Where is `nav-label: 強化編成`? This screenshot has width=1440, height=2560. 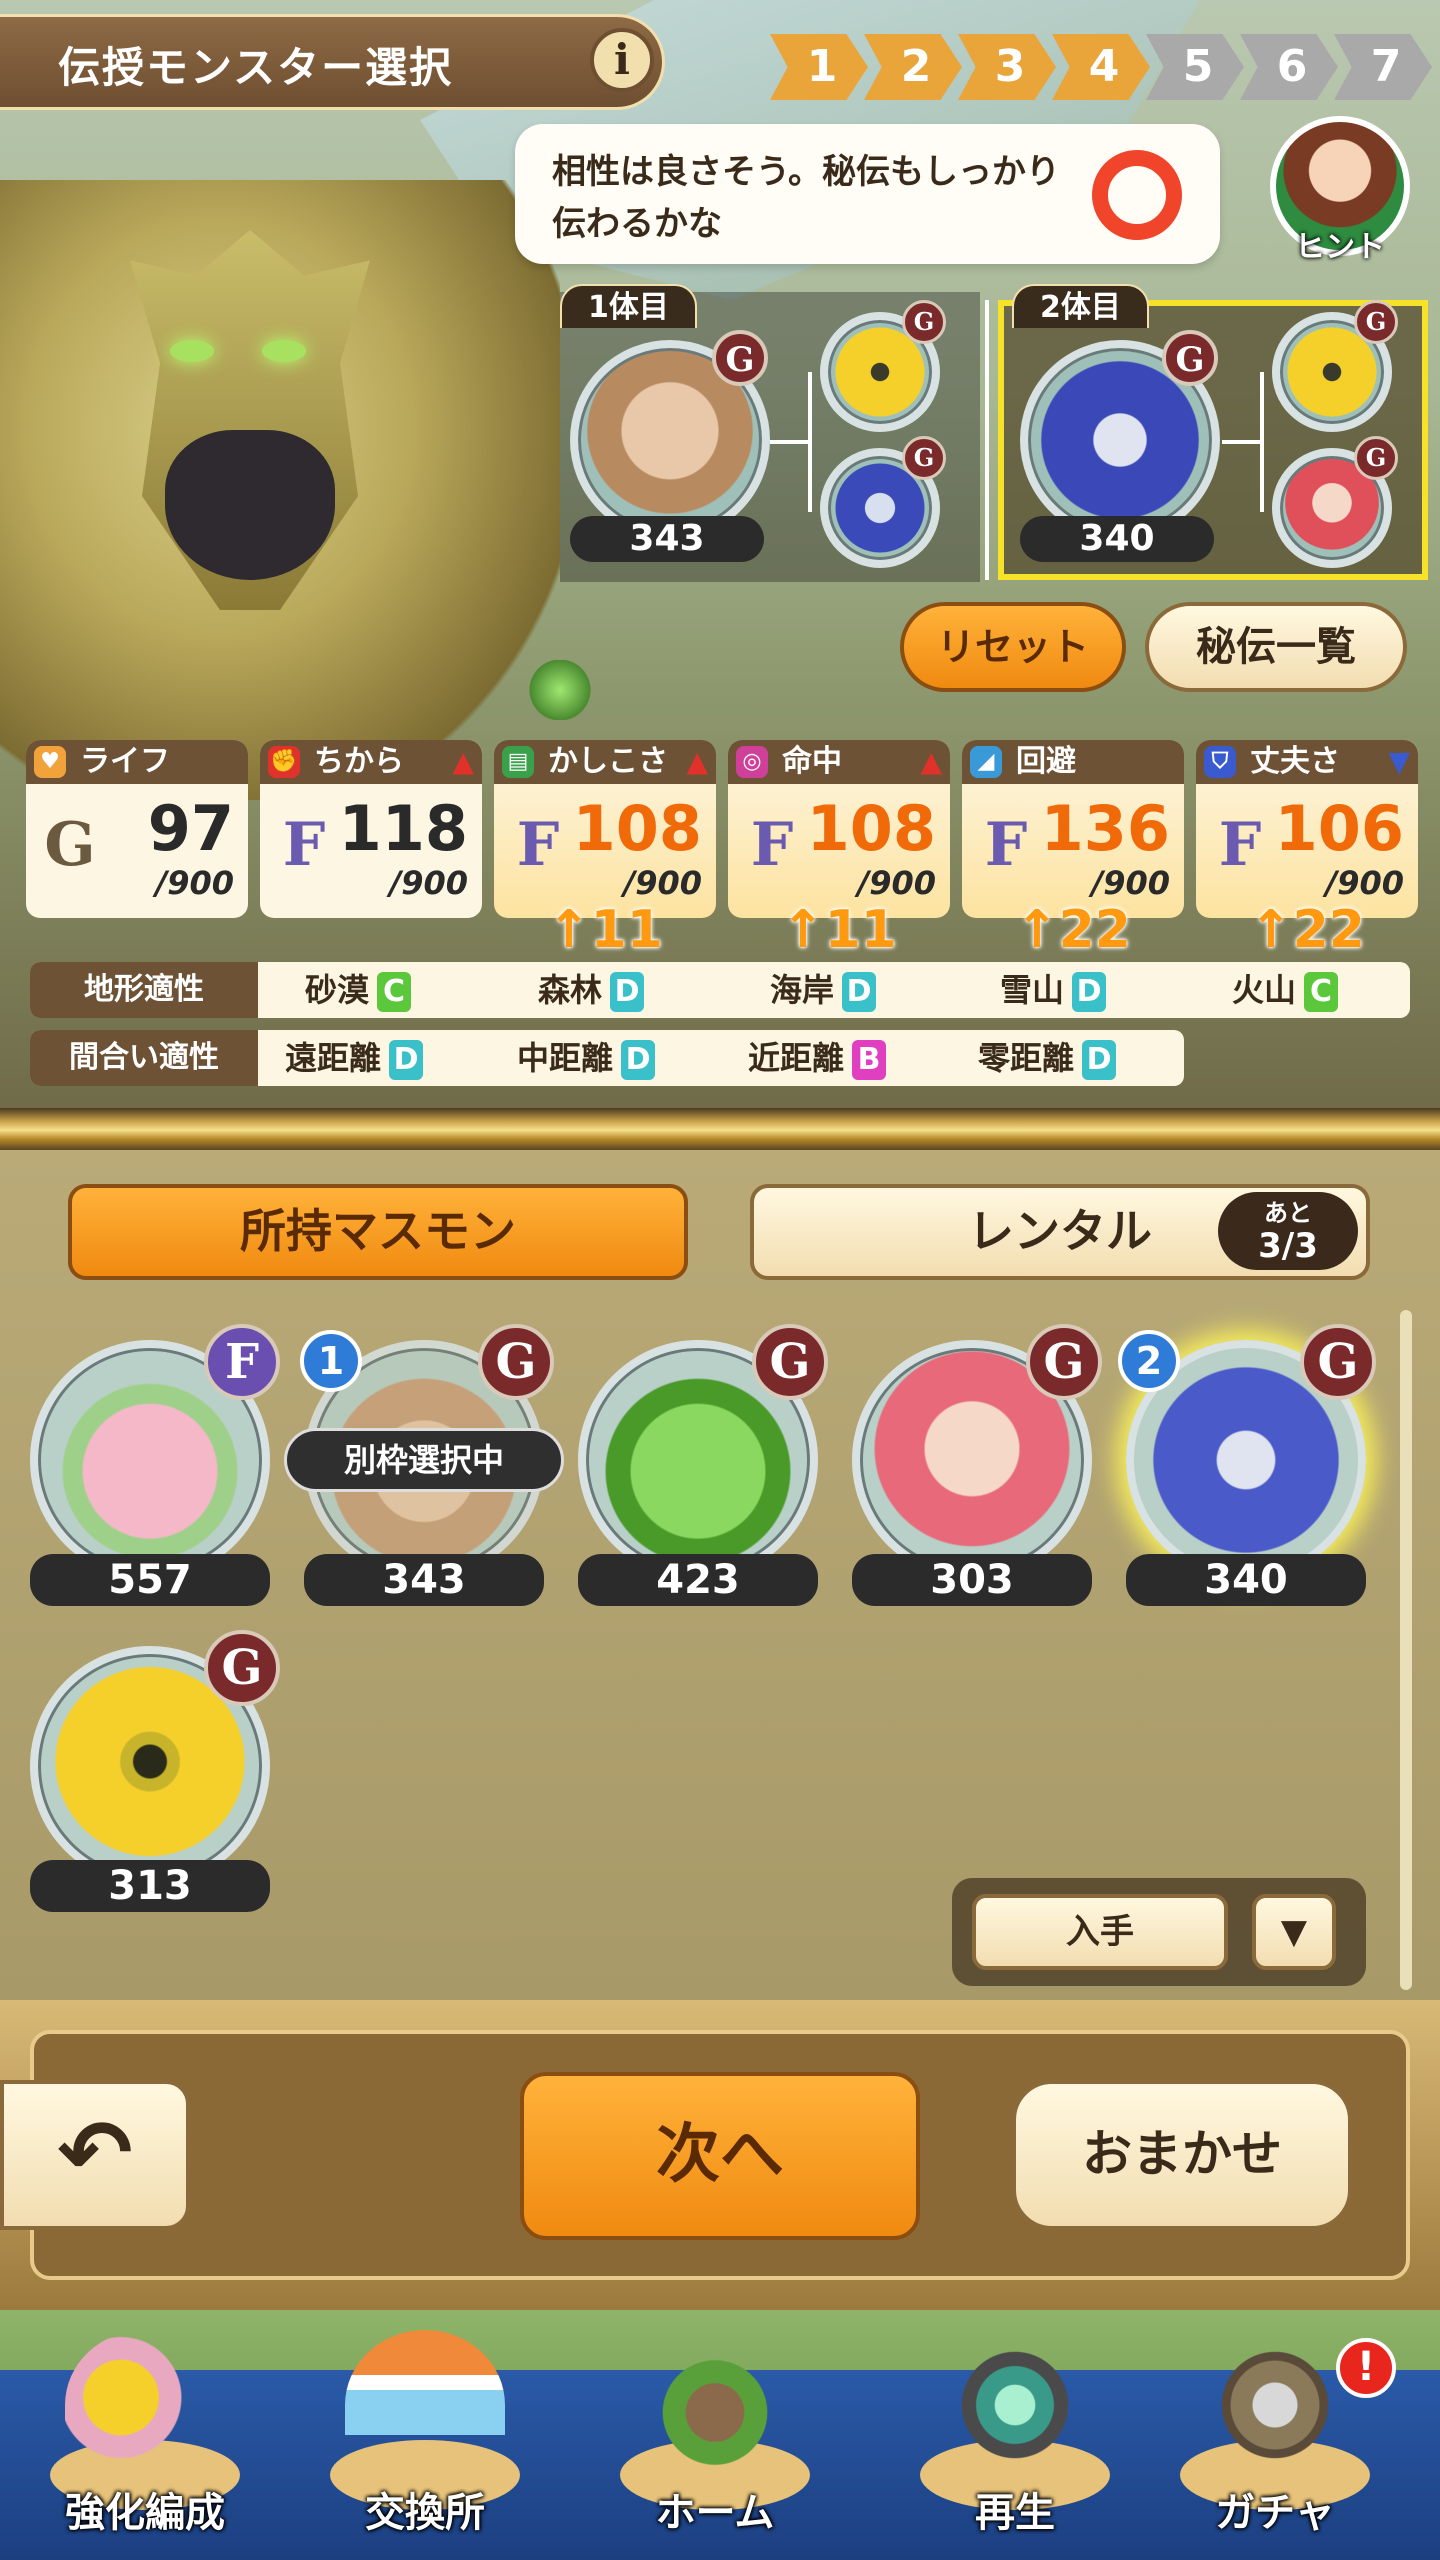
nav-label: 強化編成 is located at coordinates (145, 2513).